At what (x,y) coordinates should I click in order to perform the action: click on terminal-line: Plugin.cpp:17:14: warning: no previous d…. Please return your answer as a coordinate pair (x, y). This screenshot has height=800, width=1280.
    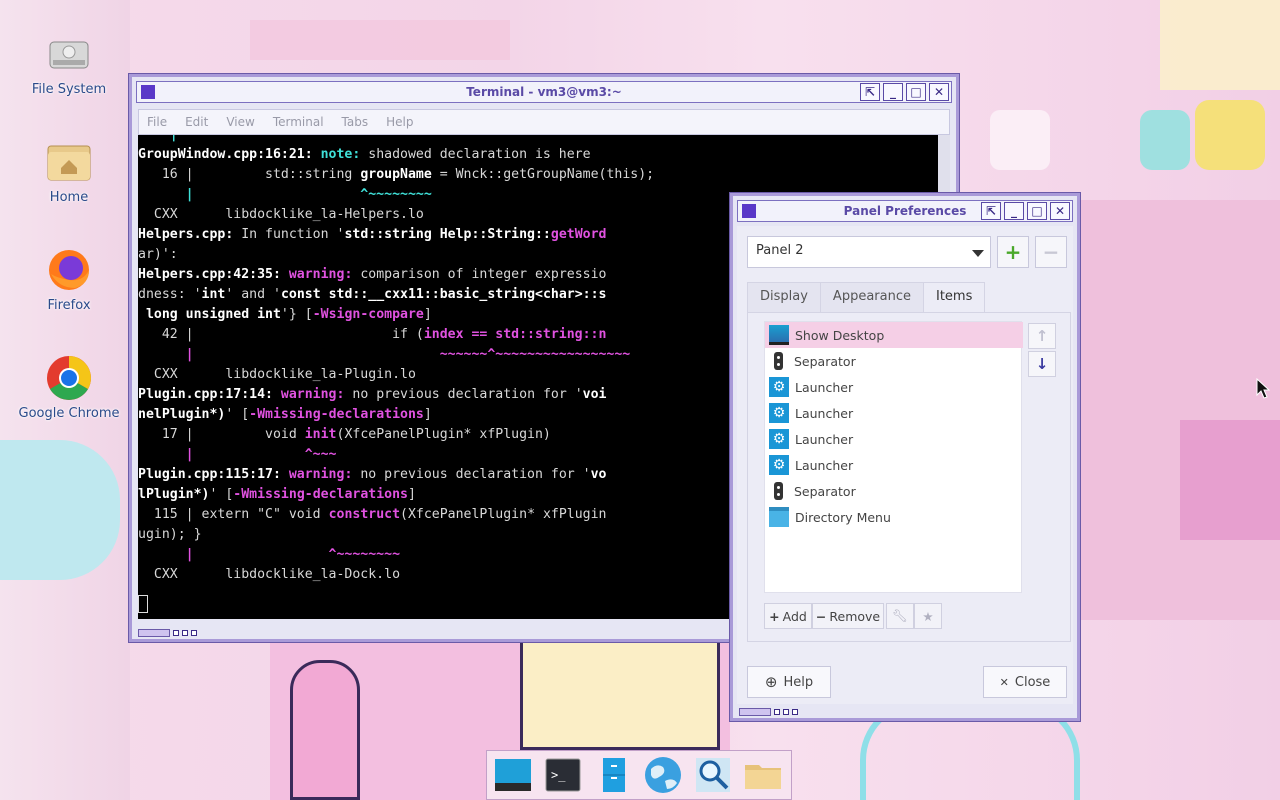
    Looking at the image, I should click on (372, 394).